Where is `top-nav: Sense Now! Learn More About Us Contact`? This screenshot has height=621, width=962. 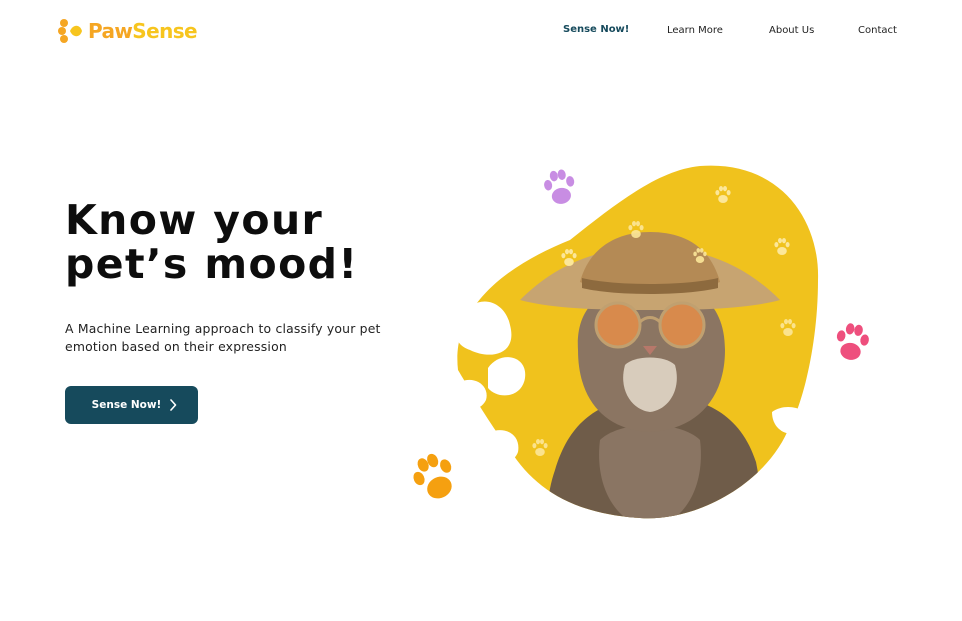
top-nav: Sense Now! Learn More About Us Contact is located at coordinates (481, 33).